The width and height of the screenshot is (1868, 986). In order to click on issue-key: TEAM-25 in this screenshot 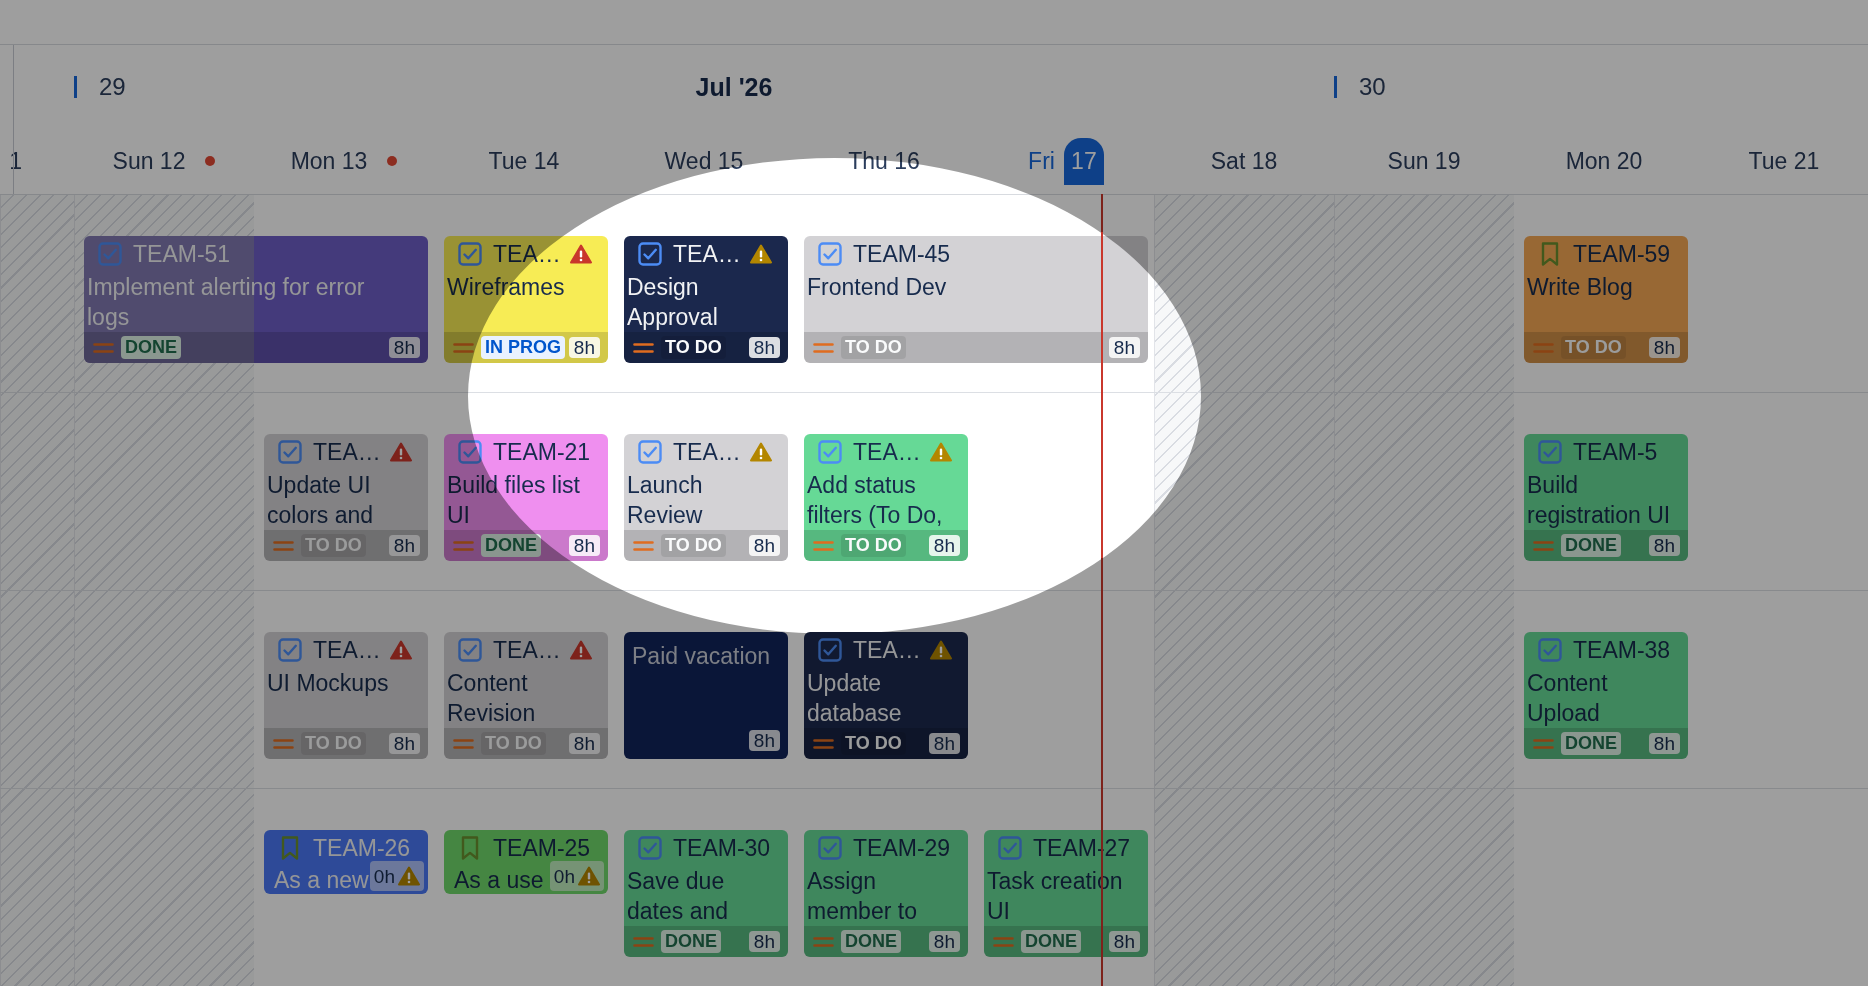, I will do `click(542, 848)`.